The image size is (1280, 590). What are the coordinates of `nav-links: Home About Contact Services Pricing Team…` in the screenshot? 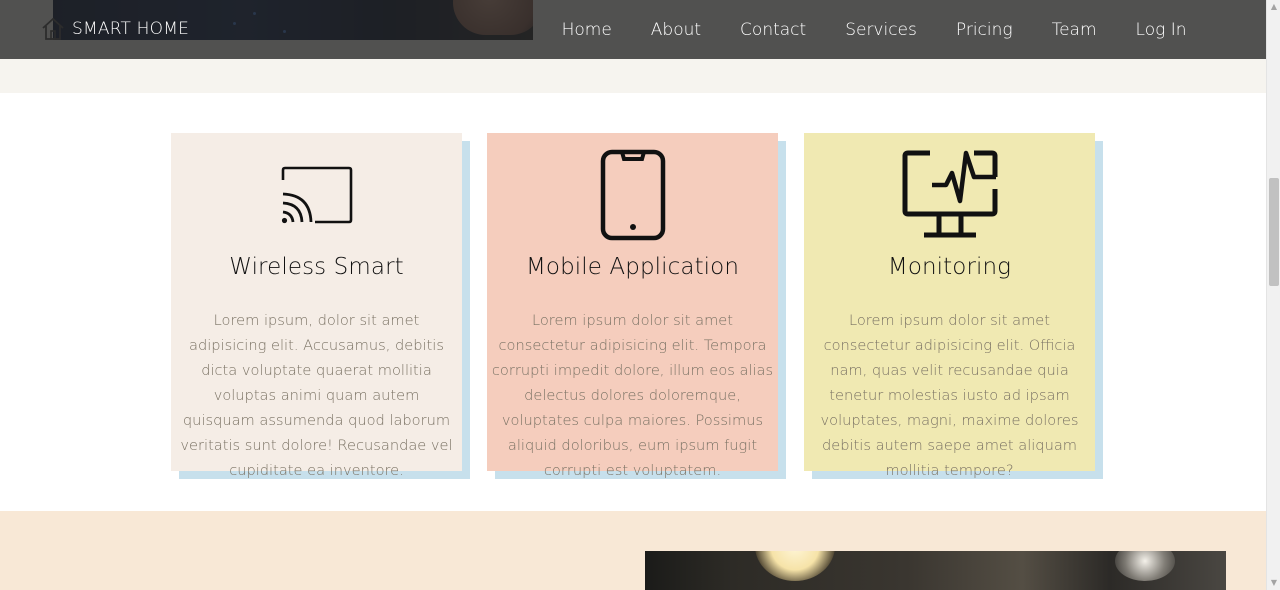 It's located at (874, 29).